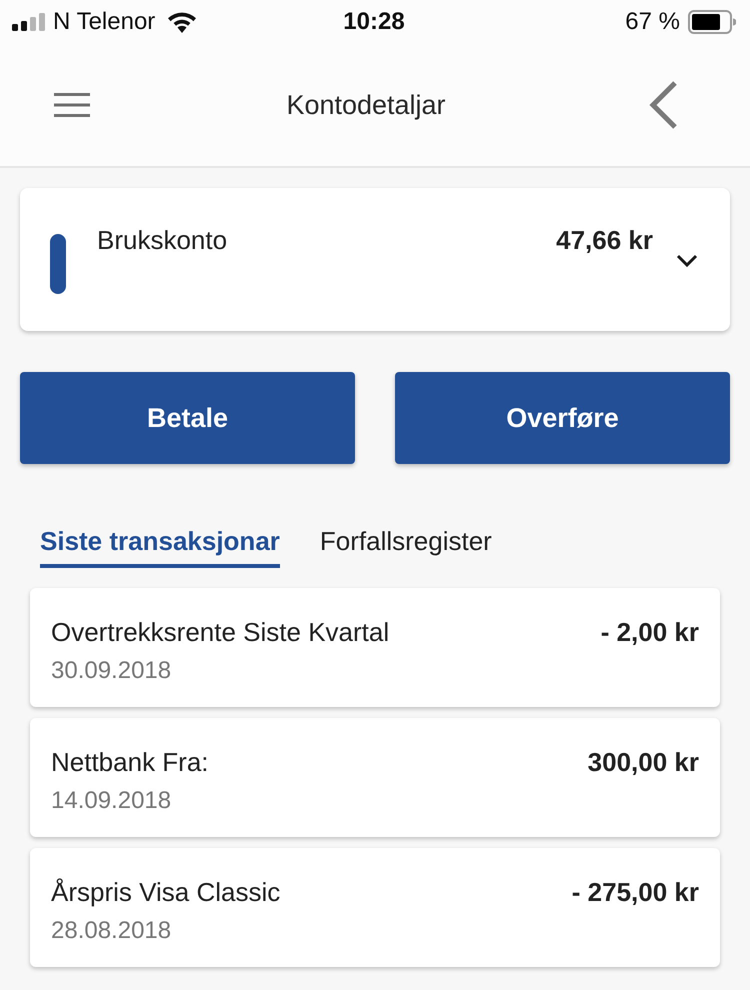 The height and width of the screenshot is (990, 750). What do you see at coordinates (111, 931) in the screenshot?
I see `transaction-date: 28.08.2018` at bounding box center [111, 931].